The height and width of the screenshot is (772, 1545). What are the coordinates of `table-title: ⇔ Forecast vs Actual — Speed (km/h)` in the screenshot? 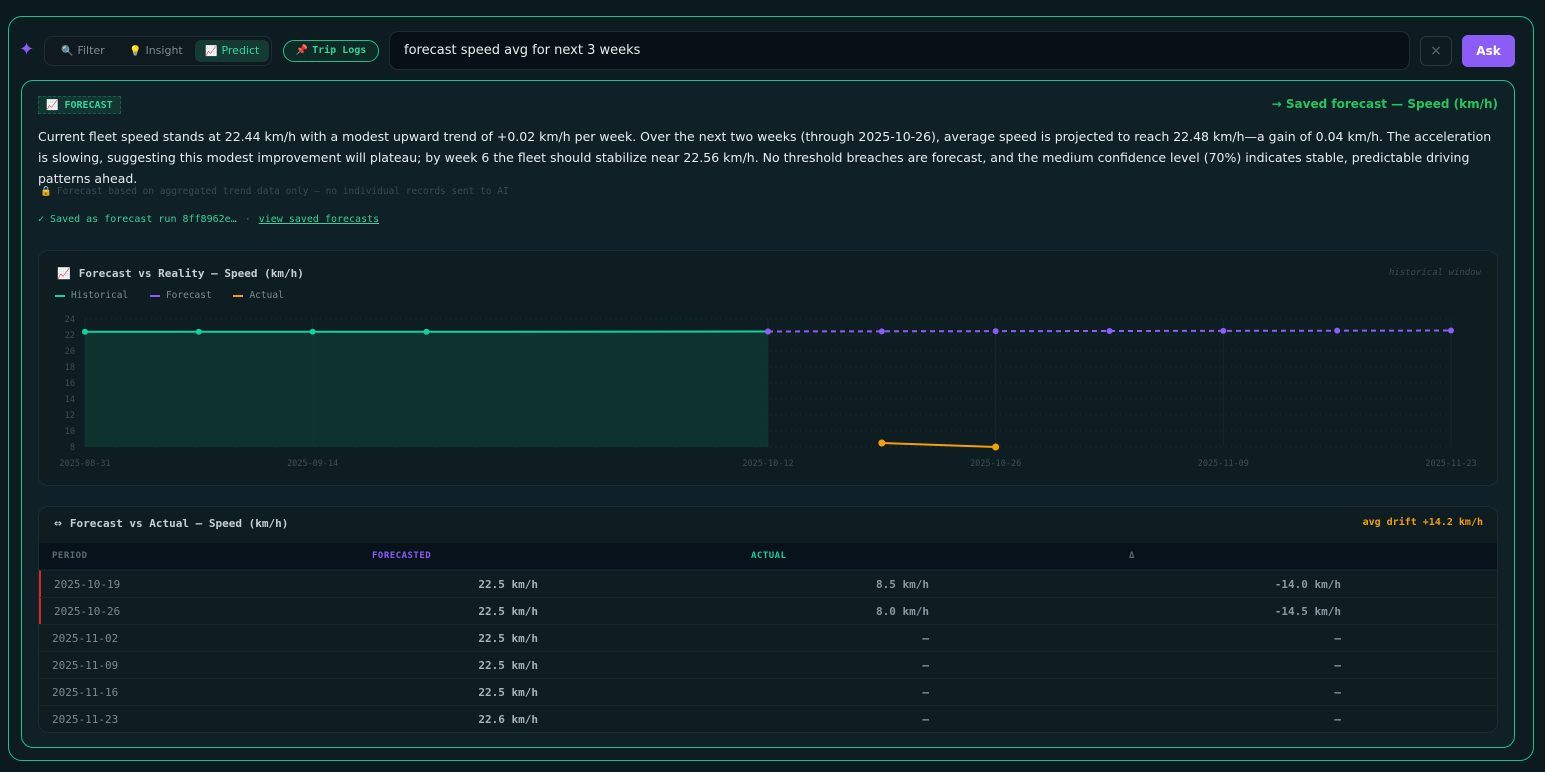 It's located at (171, 523).